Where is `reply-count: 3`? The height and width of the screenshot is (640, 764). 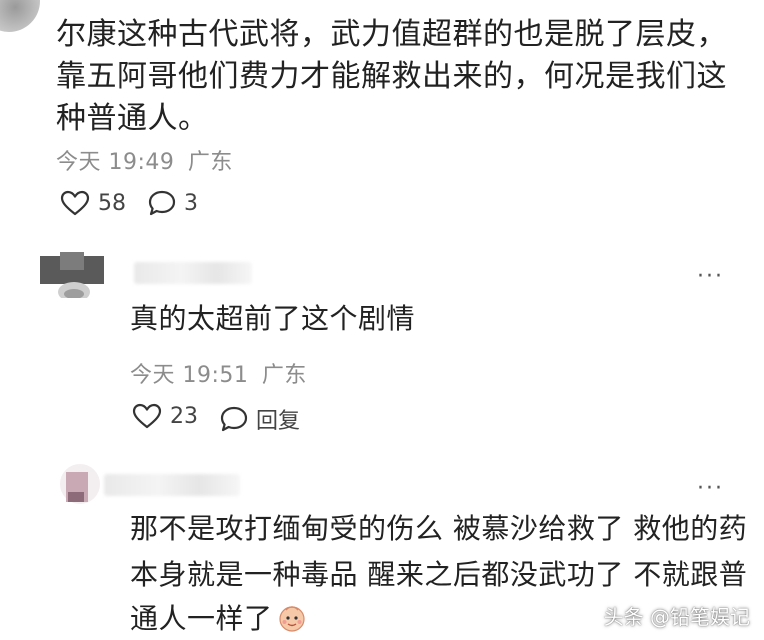 reply-count: 3 is located at coordinates (191, 203).